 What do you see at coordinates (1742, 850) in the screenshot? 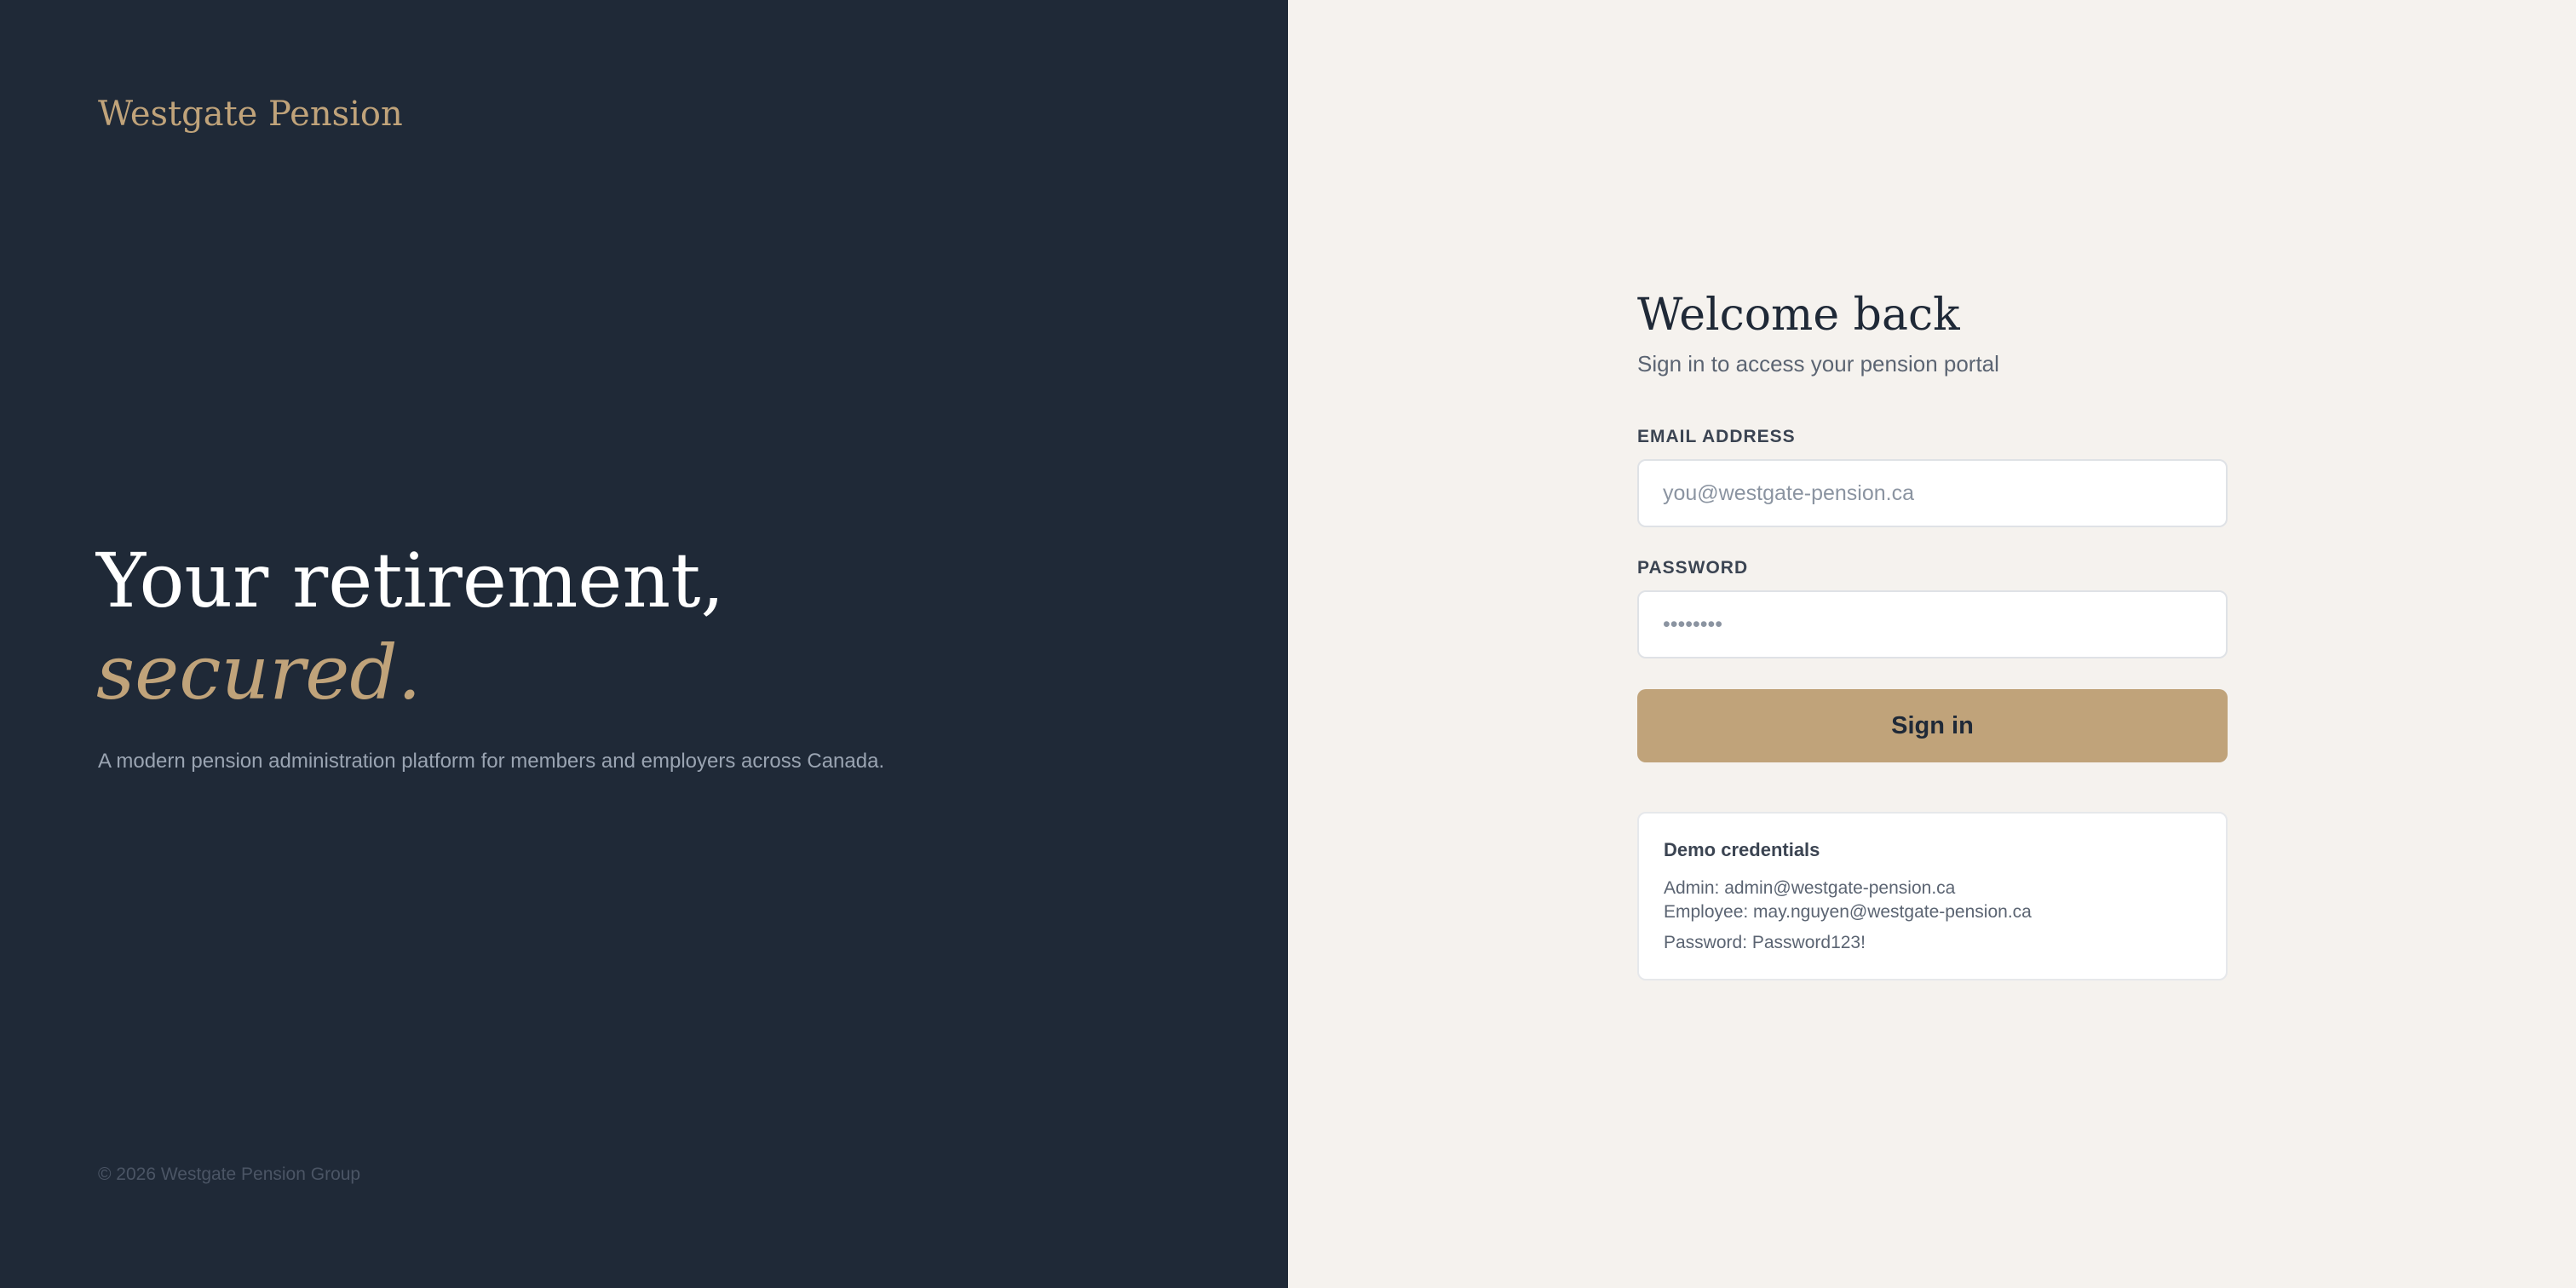
I see `demo-credentials-title: Demo credentials` at bounding box center [1742, 850].